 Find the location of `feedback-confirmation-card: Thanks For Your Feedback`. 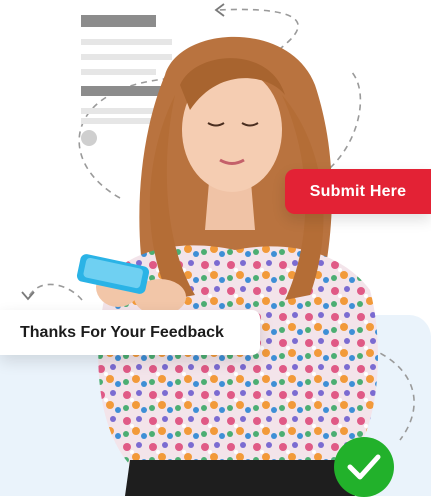

feedback-confirmation-card: Thanks For Your Feedback is located at coordinates (130, 332).